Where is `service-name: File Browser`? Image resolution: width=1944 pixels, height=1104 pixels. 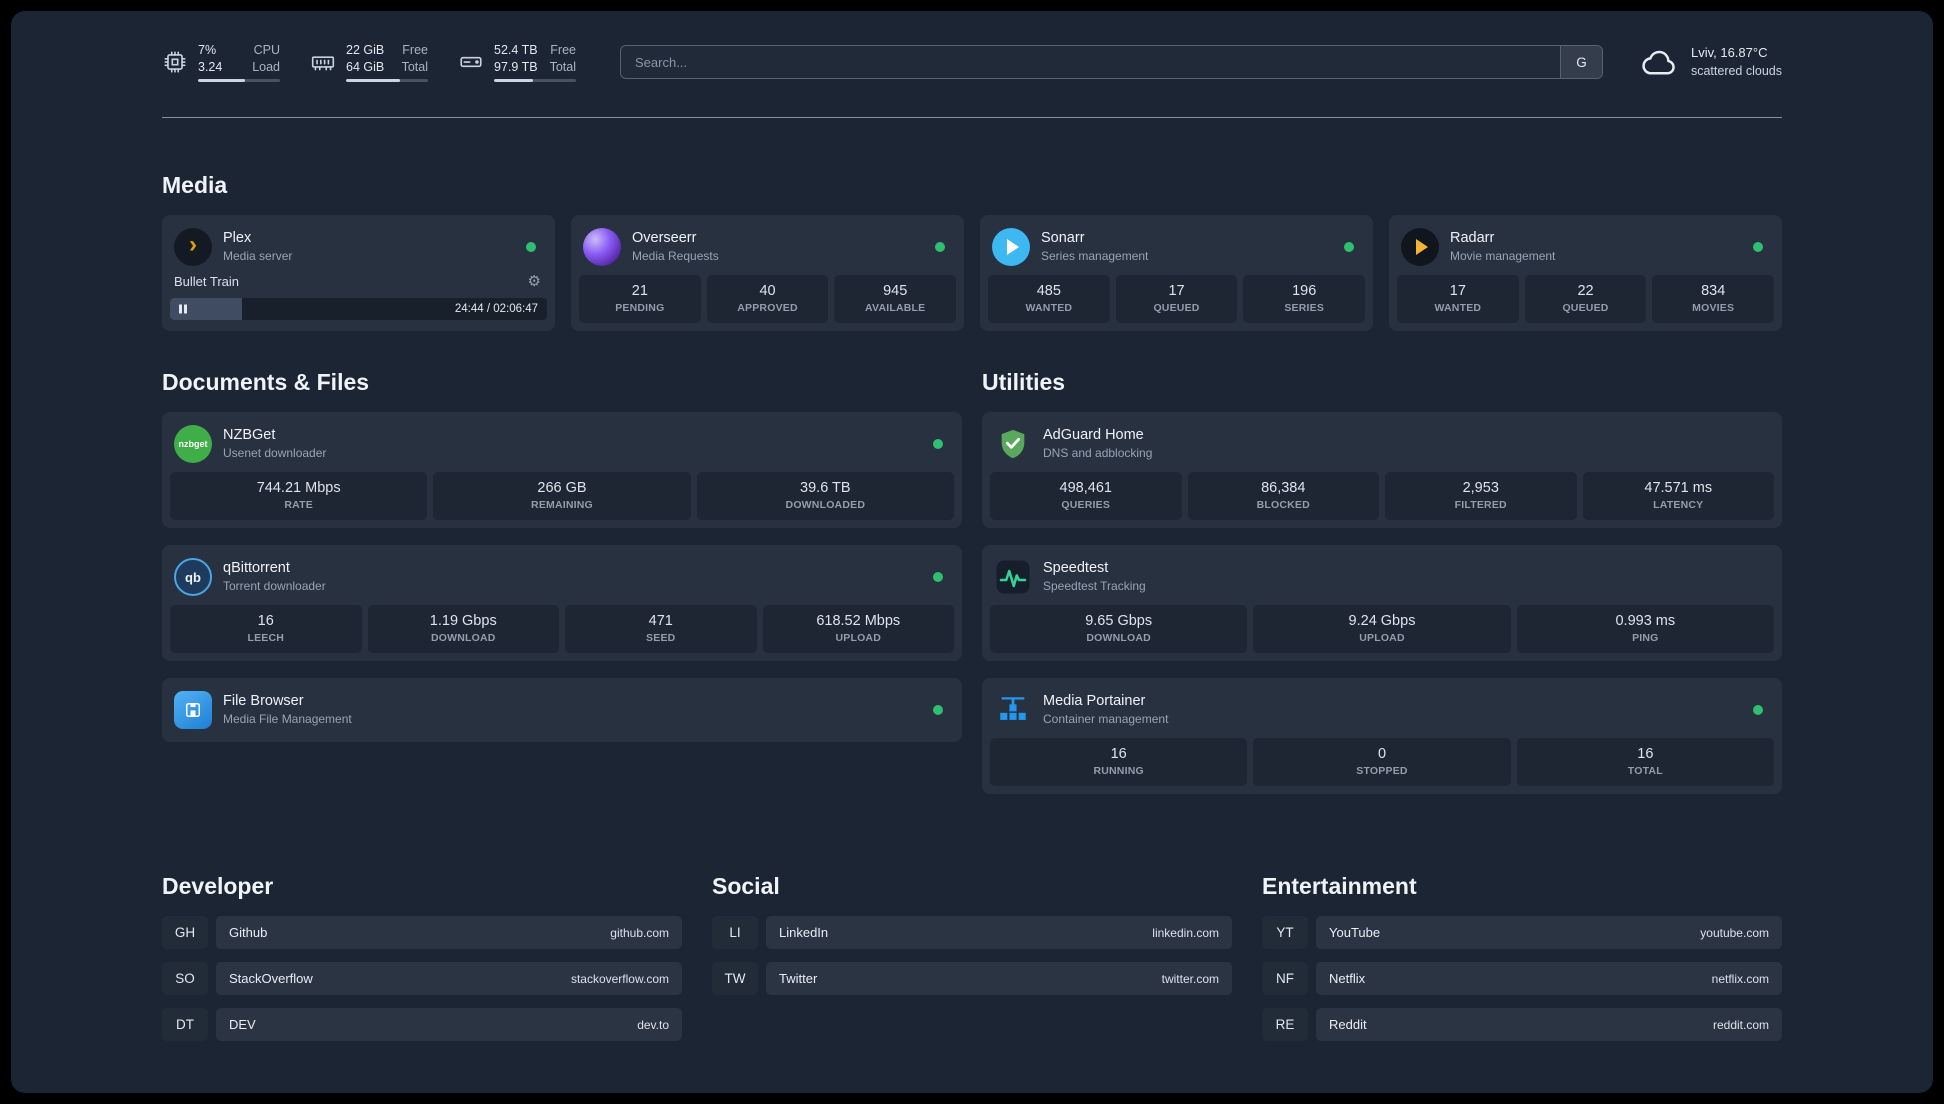
service-name: File Browser is located at coordinates (263, 701).